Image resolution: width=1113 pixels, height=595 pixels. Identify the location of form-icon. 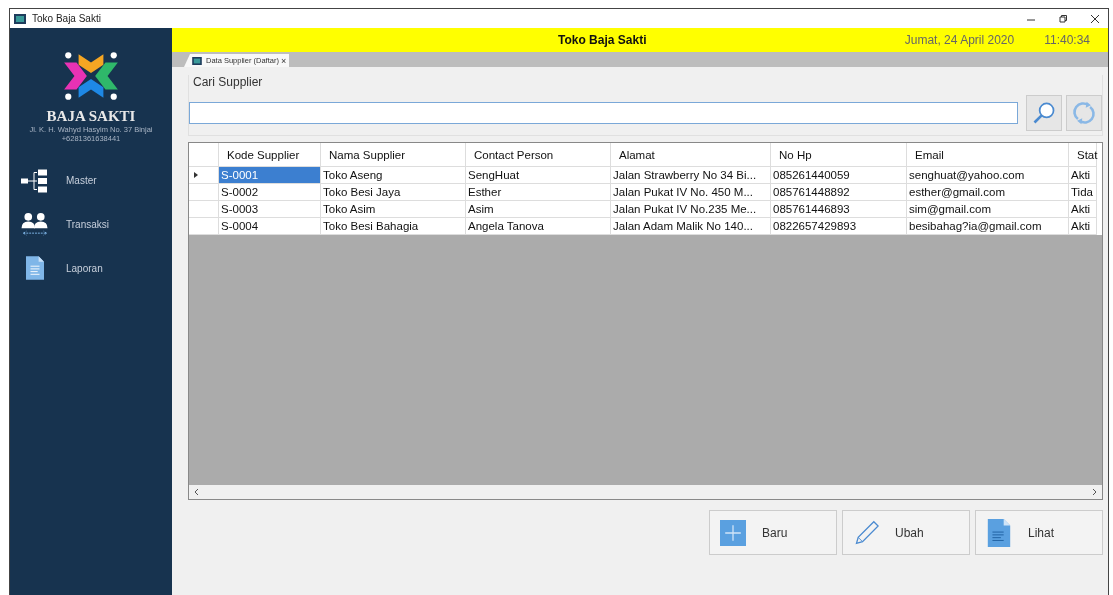
(197, 60).